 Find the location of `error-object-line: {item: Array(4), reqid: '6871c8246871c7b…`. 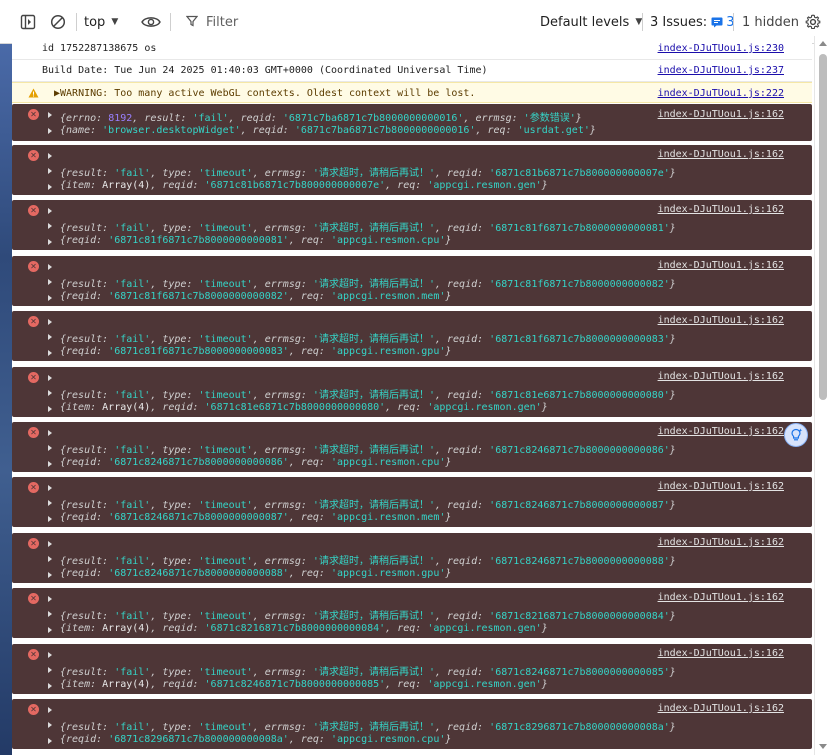

error-object-line: {item: Array(4), reqid: '6871c8246871c7b… is located at coordinates (304, 684).